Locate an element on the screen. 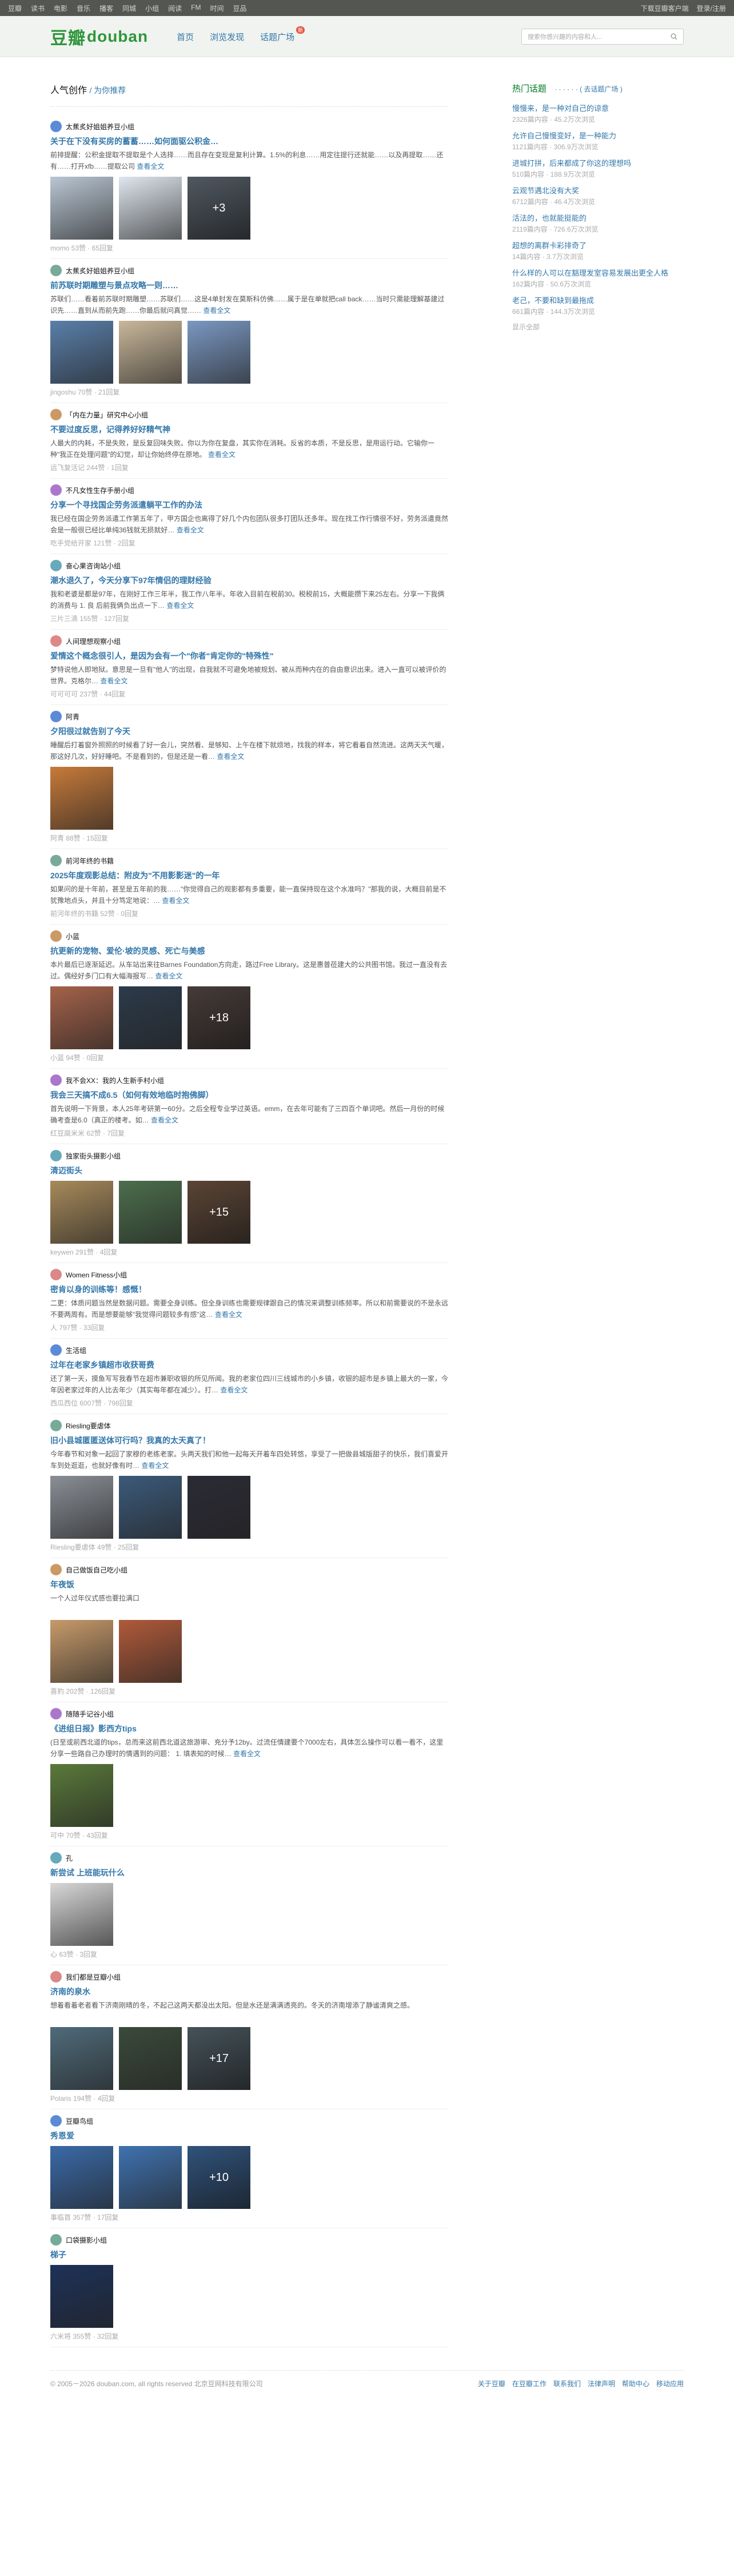  group-name: 自己做饭自己吃小组 is located at coordinates (249, 1569).